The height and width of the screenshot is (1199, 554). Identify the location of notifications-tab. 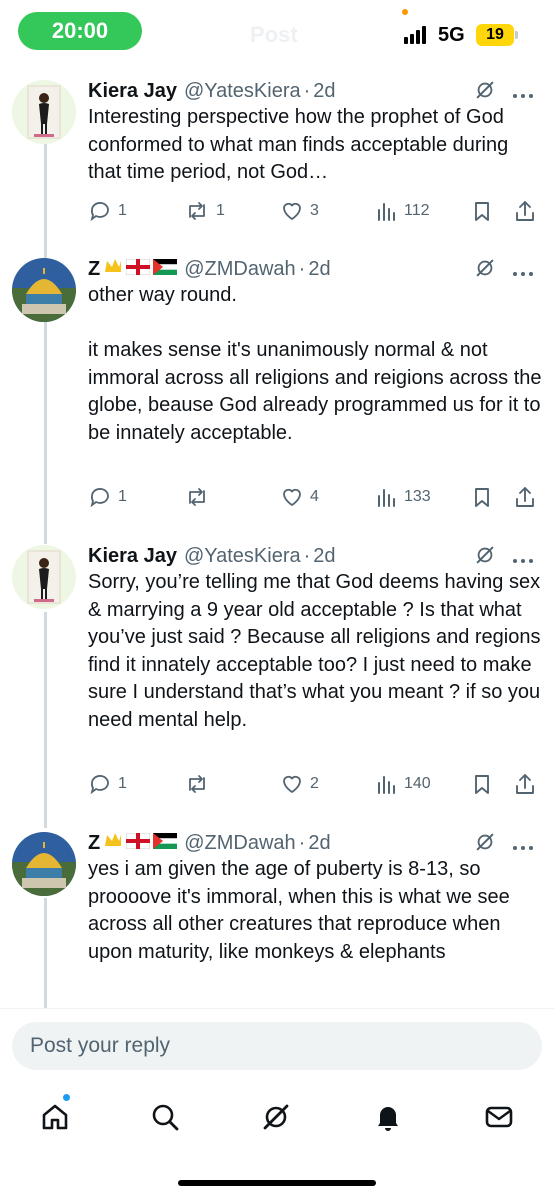
(388, 1117).